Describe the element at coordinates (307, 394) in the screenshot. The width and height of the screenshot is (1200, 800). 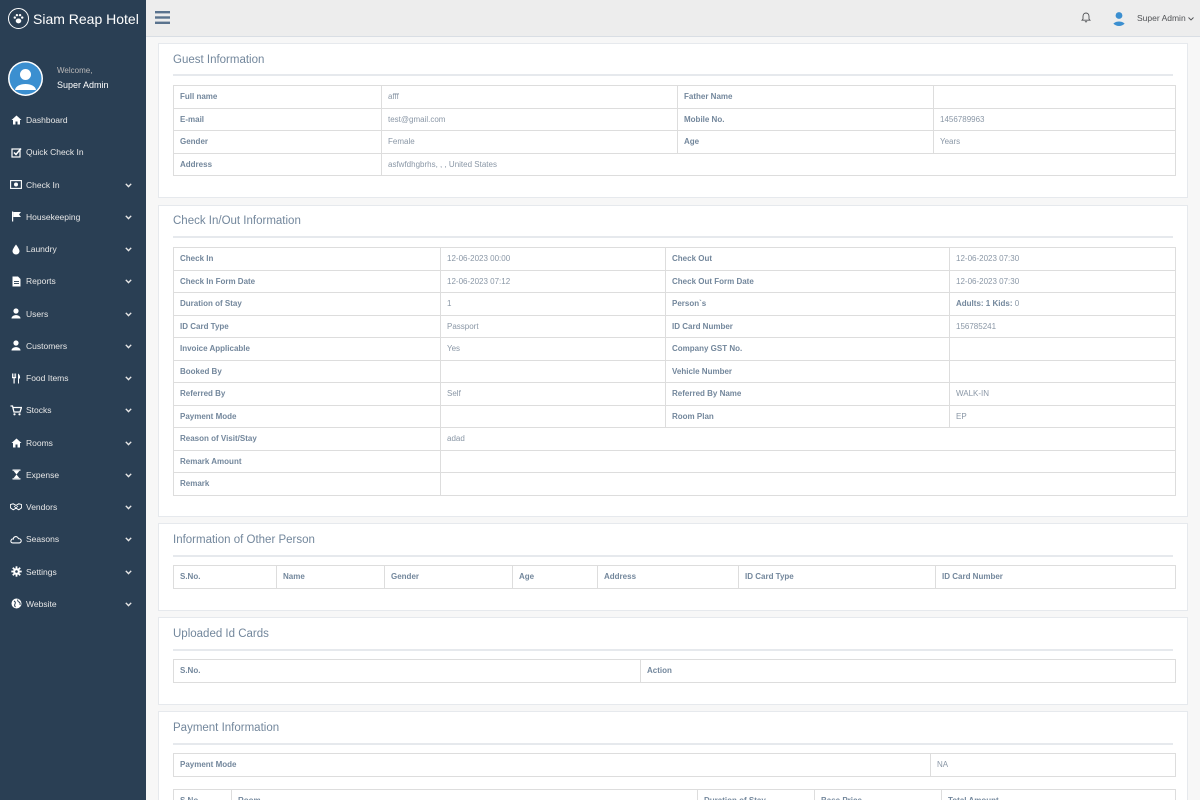
I see `field-label: Referred By` at that location.